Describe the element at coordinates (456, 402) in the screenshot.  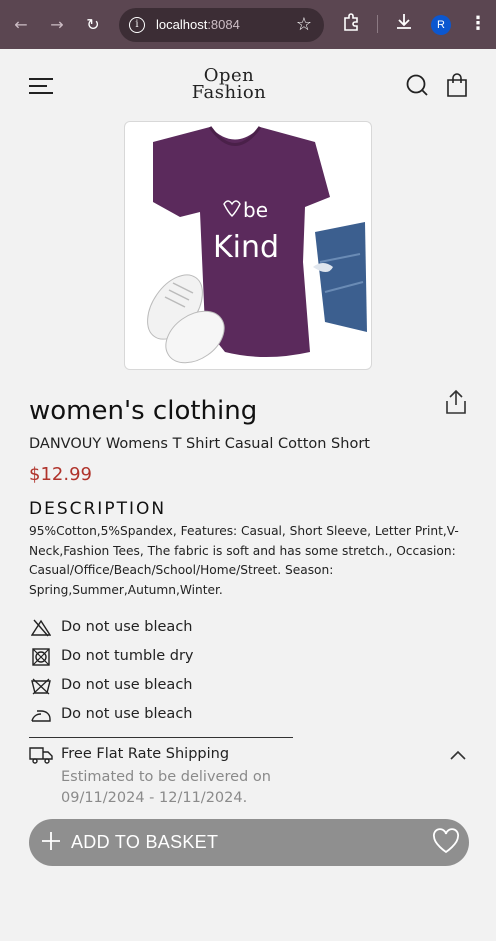
I see `share-icon` at that location.